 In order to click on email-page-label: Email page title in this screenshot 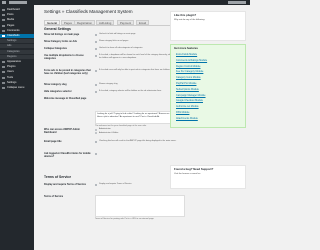, I will do `click(53, 141)`.